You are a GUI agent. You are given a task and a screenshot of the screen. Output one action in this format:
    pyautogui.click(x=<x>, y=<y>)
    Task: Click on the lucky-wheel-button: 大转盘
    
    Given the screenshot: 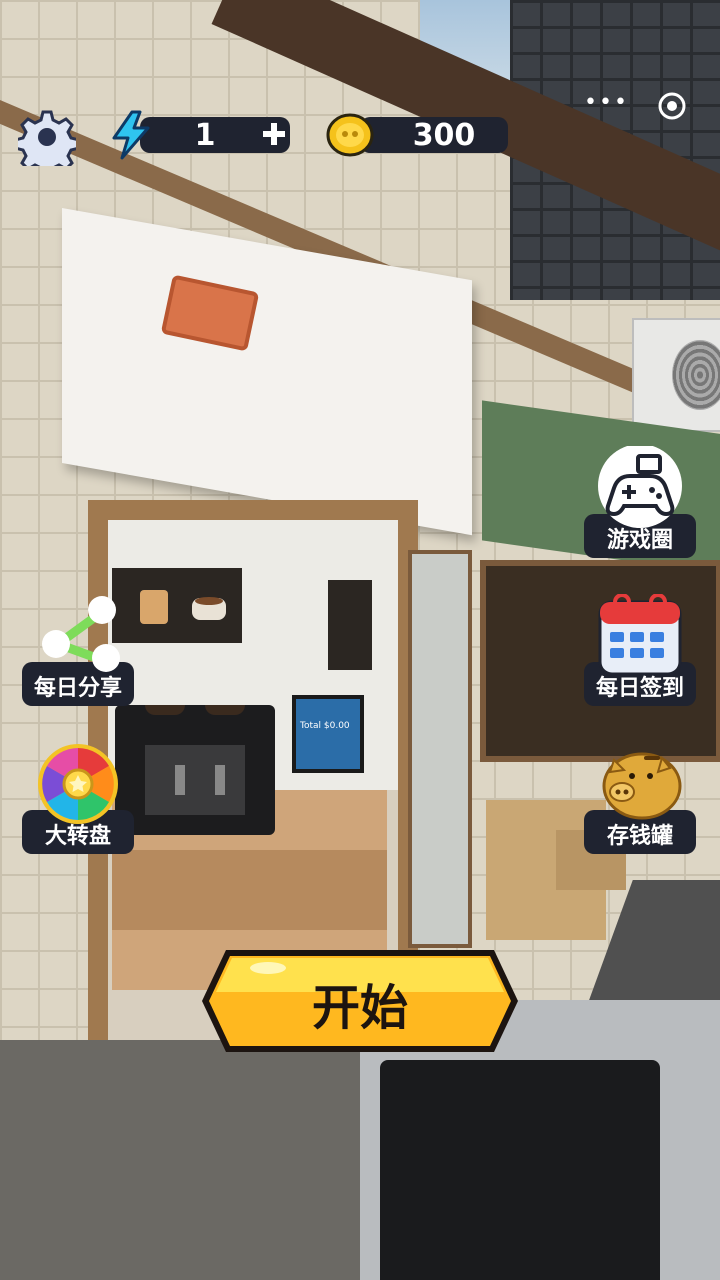 What is the action you would take?
    pyautogui.click(x=78, y=798)
    